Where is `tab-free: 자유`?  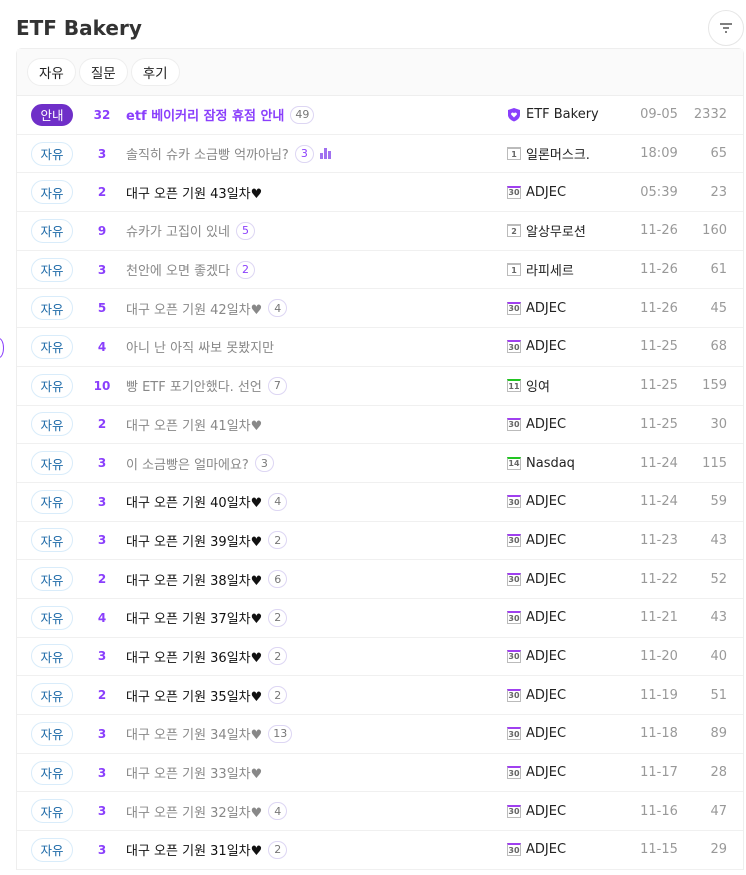
tab-free: 자유 is located at coordinates (51, 72).